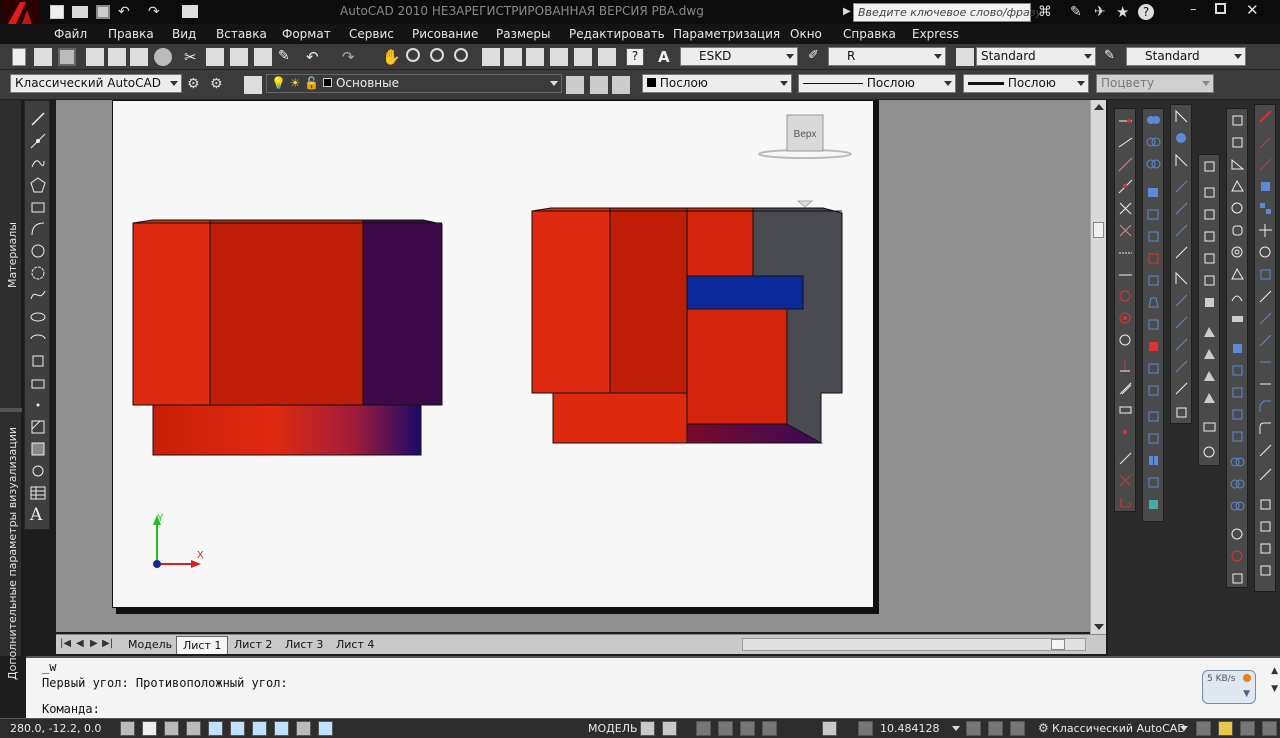 This screenshot has height=738, width=1280. I want to click on tab-prev-icon: ◀, so click(80, 643).